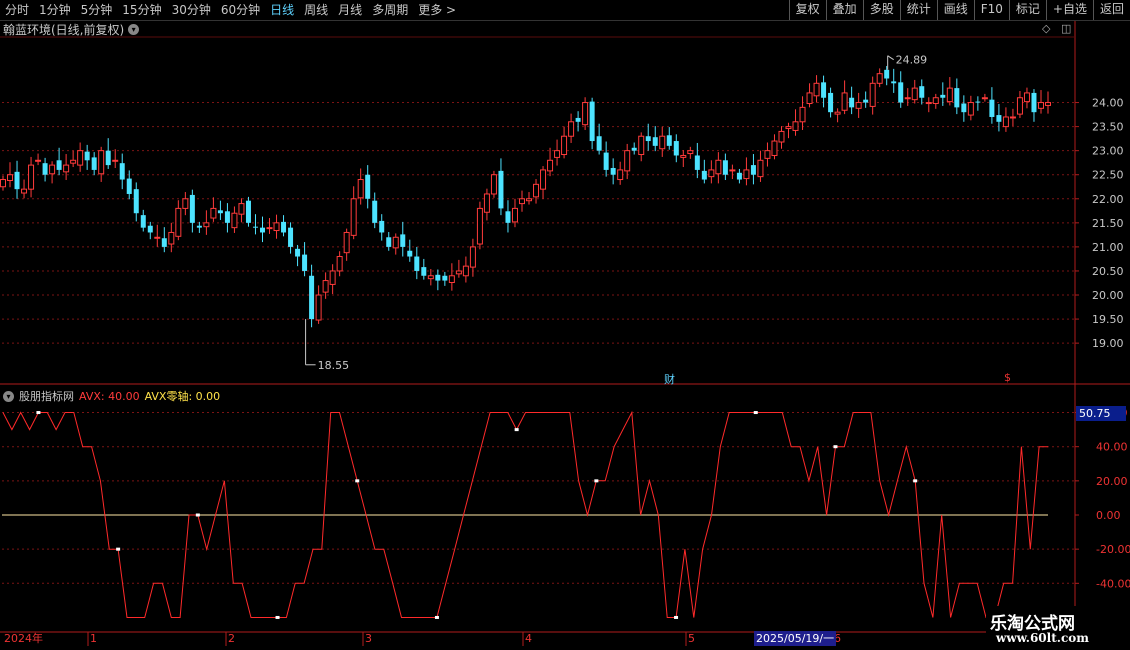  Describe the element at coordinates (1108, 223) in the screenshot. I see `price-tick-label: 21.50` at that location.